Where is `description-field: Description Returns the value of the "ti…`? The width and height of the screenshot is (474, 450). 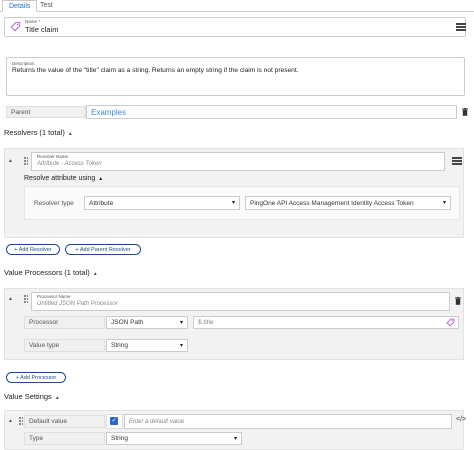
description-field: Description Returns the value of the "ti… is located at coordinates (235, 76).